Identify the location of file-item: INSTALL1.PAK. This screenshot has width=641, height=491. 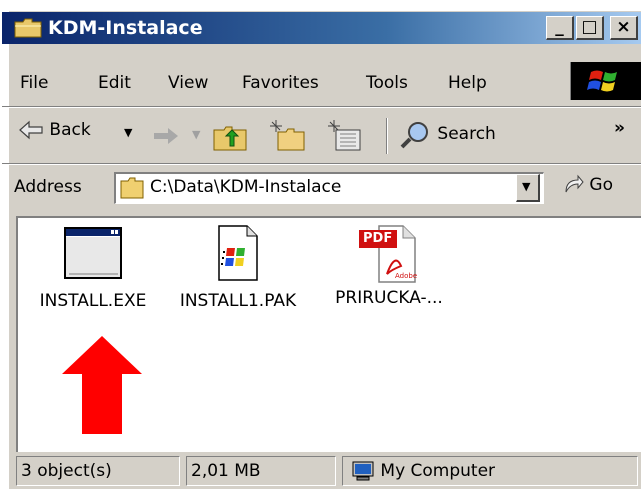
(238, 267).